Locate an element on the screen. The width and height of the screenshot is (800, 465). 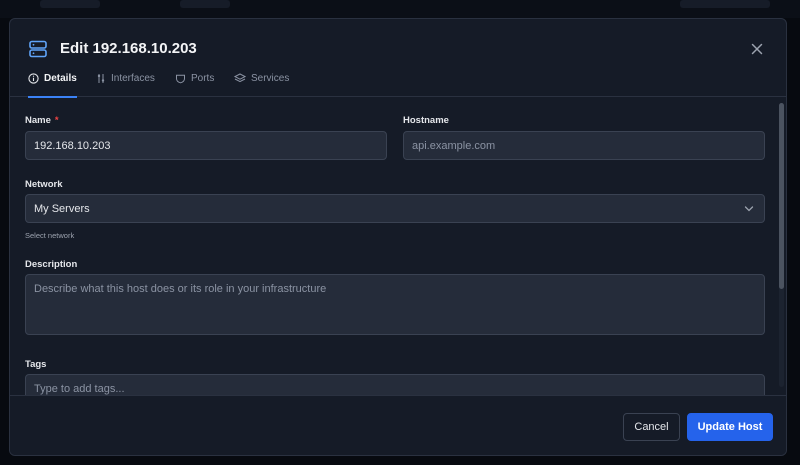
name-label: Name * is located at coordinates (42, 120).